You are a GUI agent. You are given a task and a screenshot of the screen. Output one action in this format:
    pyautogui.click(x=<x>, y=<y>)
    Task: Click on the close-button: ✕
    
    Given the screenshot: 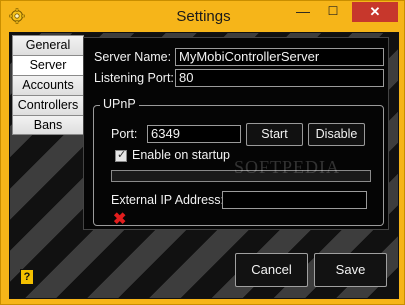 What is the action you would take?
    pyautogui.click(x=375, y=12)
    